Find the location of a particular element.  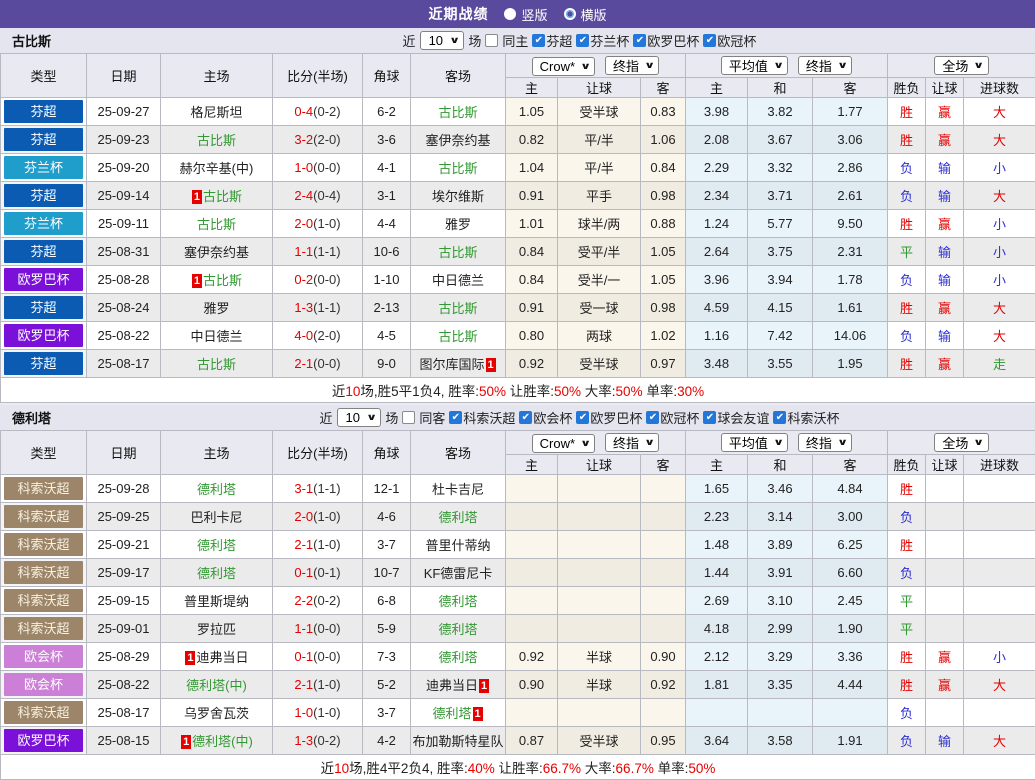

result-goals: 小 is located at coordinates (999, 252).